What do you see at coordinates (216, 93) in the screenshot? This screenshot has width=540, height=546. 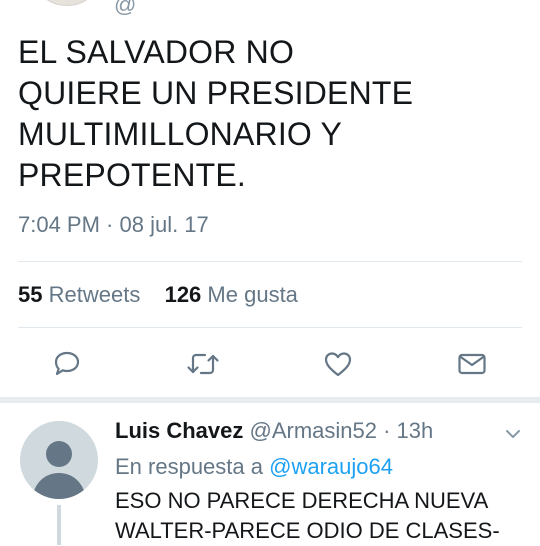 I see `tweet-text-line: QUIERE UN PRESIDENTE` at bounding box center [216, 93].